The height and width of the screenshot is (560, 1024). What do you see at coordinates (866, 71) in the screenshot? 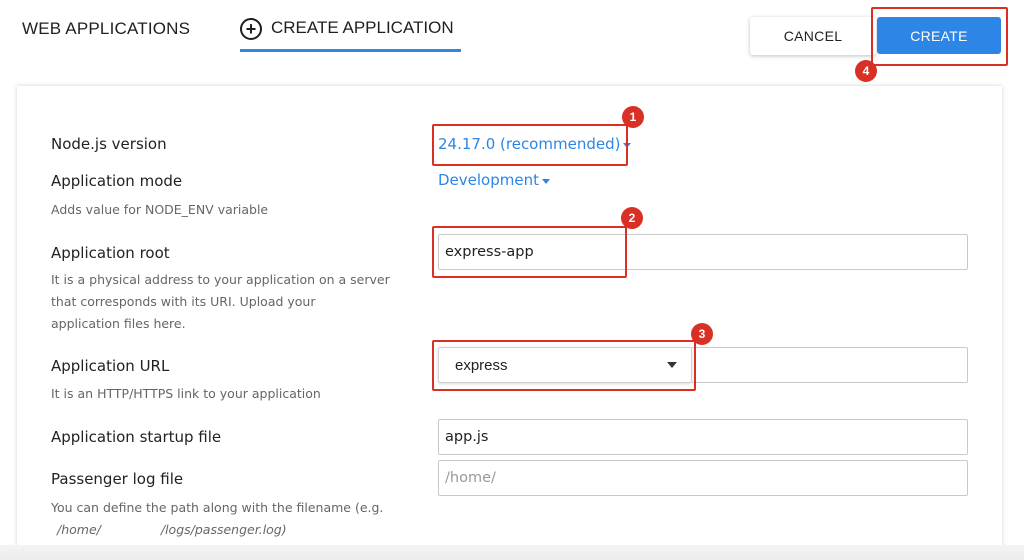
I see `annotation-badge-4: 4` at bounding box center [866, 71].